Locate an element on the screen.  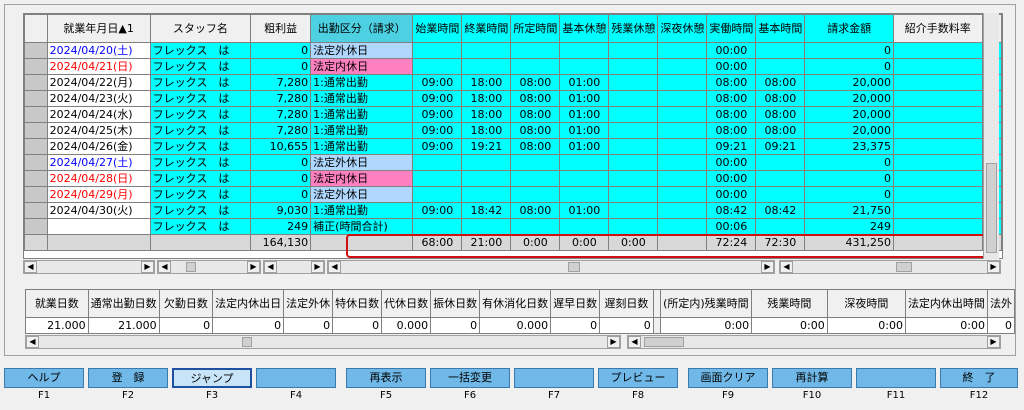
cell-amount: 0 is located at coordinates (849, 178).